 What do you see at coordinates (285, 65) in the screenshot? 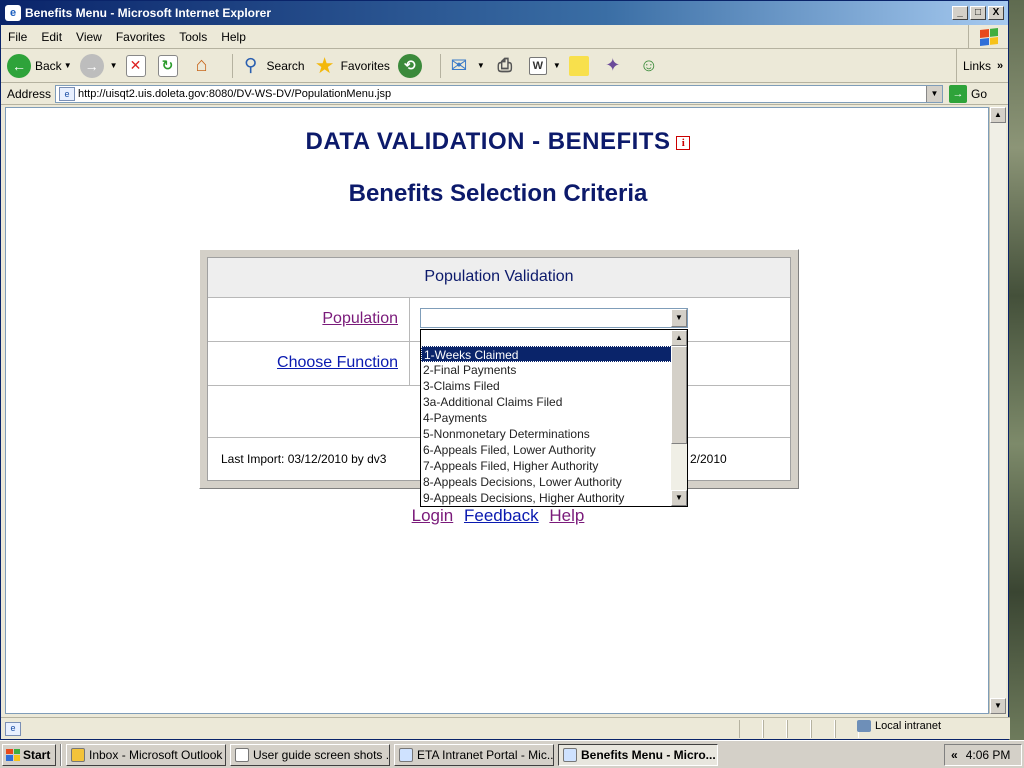
I see `search-label: Search` at bounding box center [285, 65].